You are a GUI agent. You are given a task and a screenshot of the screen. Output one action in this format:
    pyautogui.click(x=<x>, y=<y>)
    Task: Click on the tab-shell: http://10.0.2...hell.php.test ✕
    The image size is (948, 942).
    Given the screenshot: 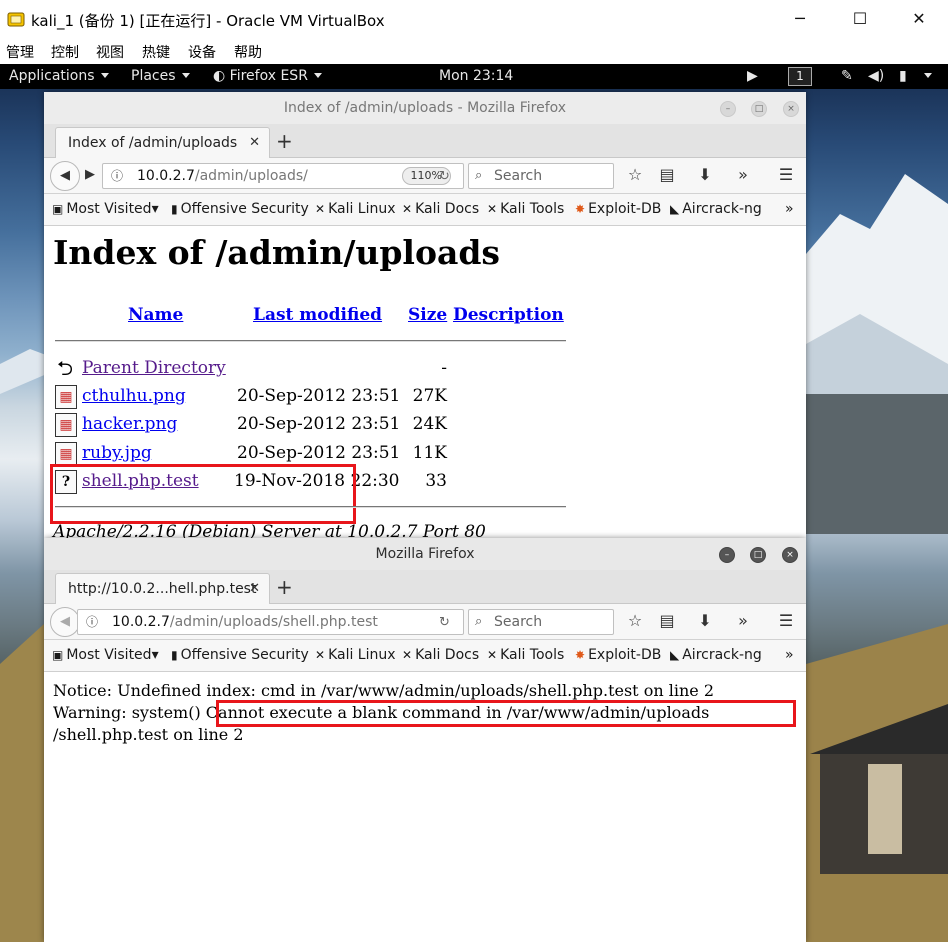 What is the action you would take?
    pyautogui.click(x=162, y=588)
    